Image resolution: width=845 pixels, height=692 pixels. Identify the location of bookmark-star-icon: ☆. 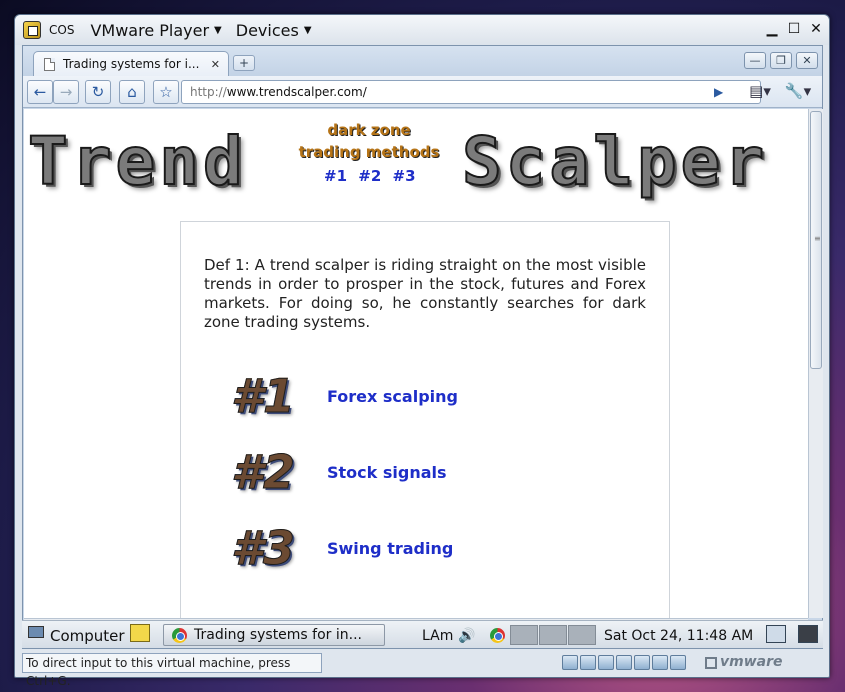
(166, 92).